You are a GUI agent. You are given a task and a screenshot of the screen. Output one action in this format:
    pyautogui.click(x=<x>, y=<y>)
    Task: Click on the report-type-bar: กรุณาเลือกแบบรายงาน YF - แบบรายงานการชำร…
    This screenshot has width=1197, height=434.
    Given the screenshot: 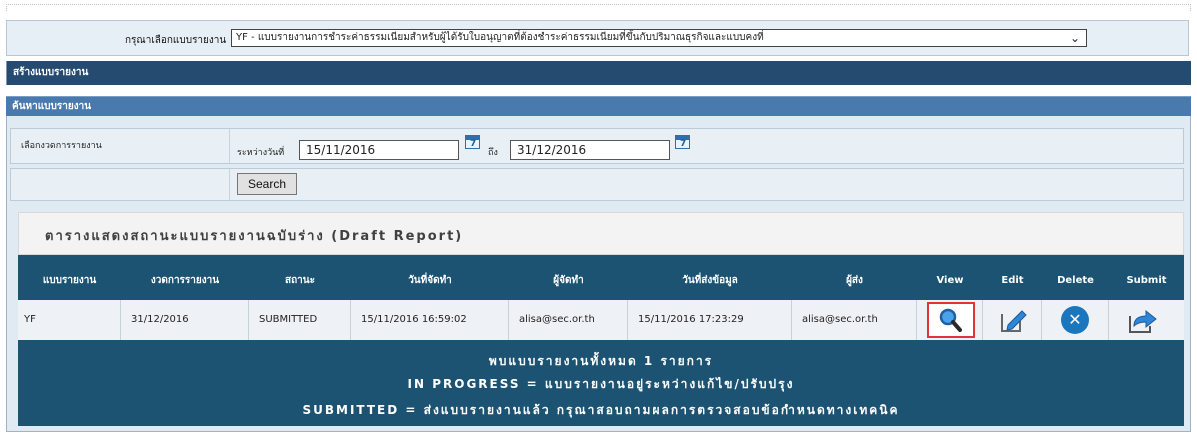 What is the action you would take?
    pyautogui.click(x=597, y=38)
    